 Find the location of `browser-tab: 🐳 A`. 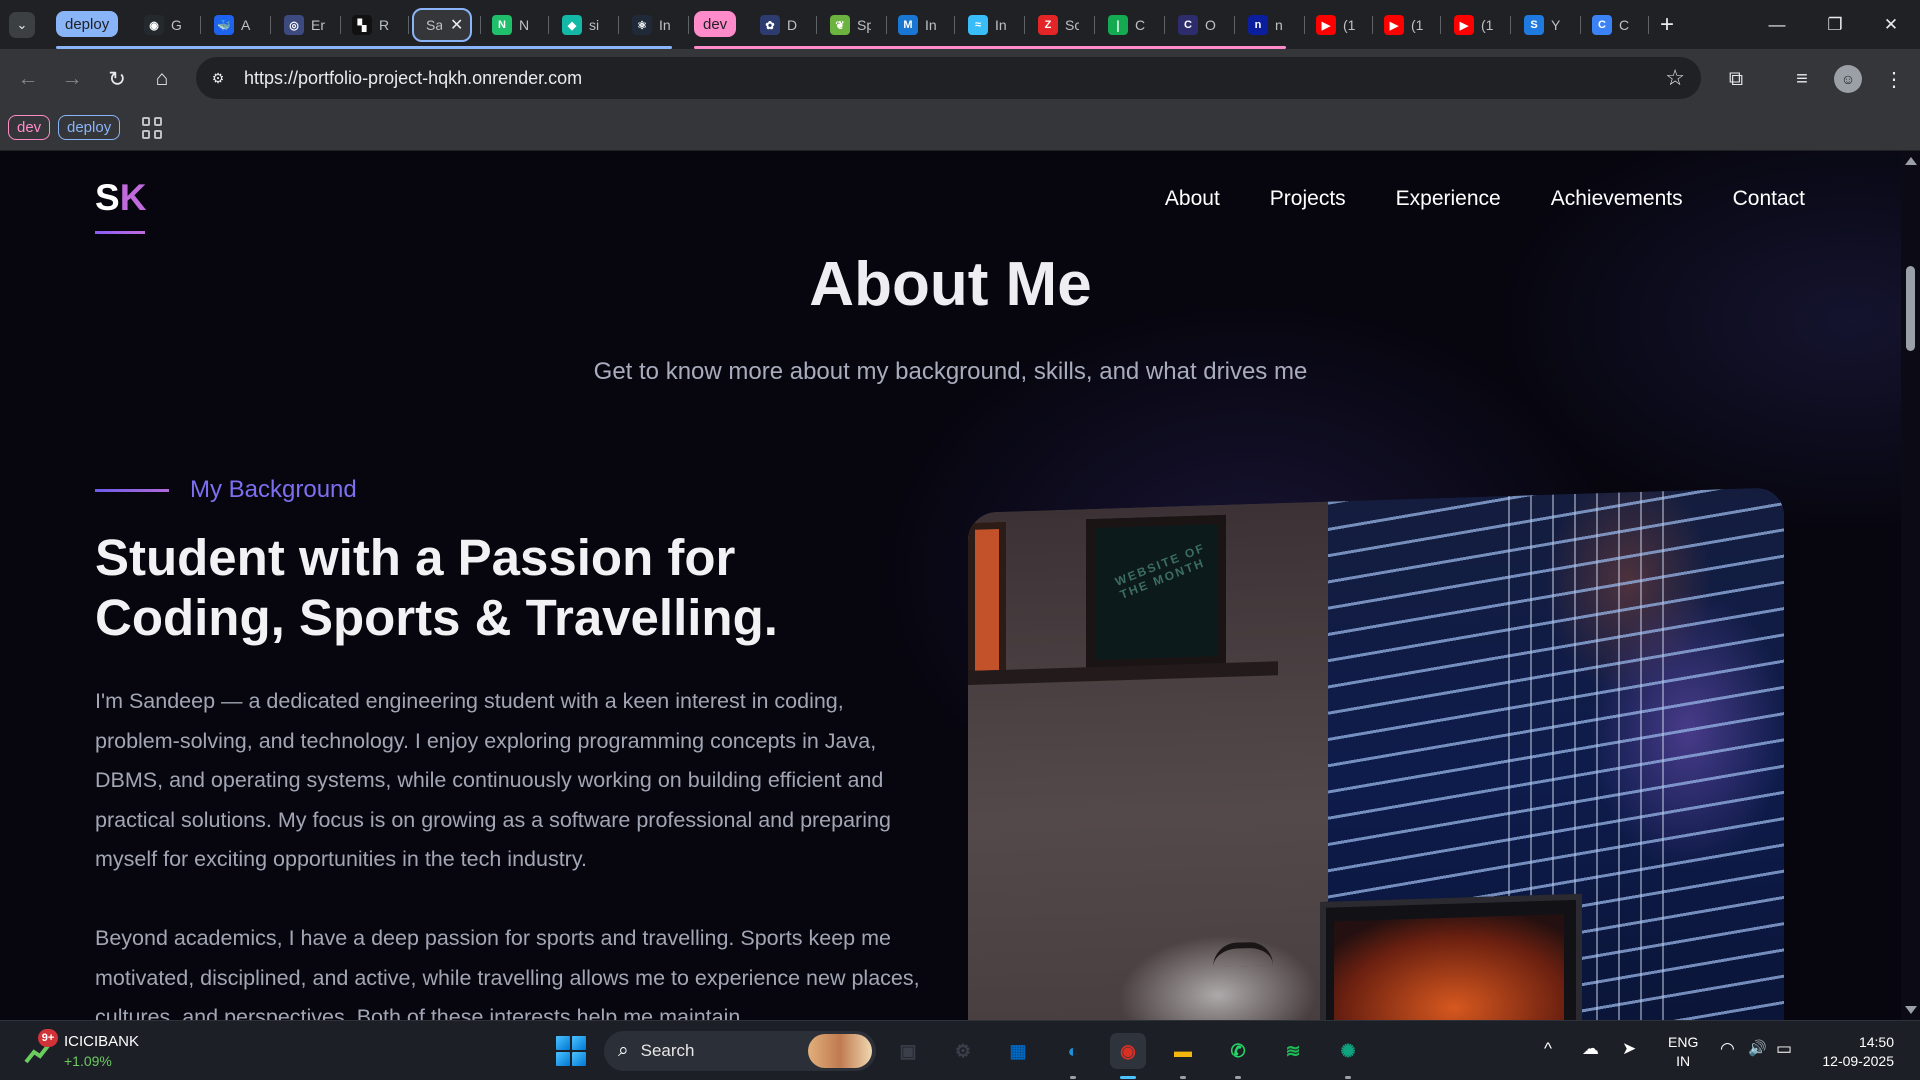

browser-tab: 🐳 A is located at coordinates (235, 25).